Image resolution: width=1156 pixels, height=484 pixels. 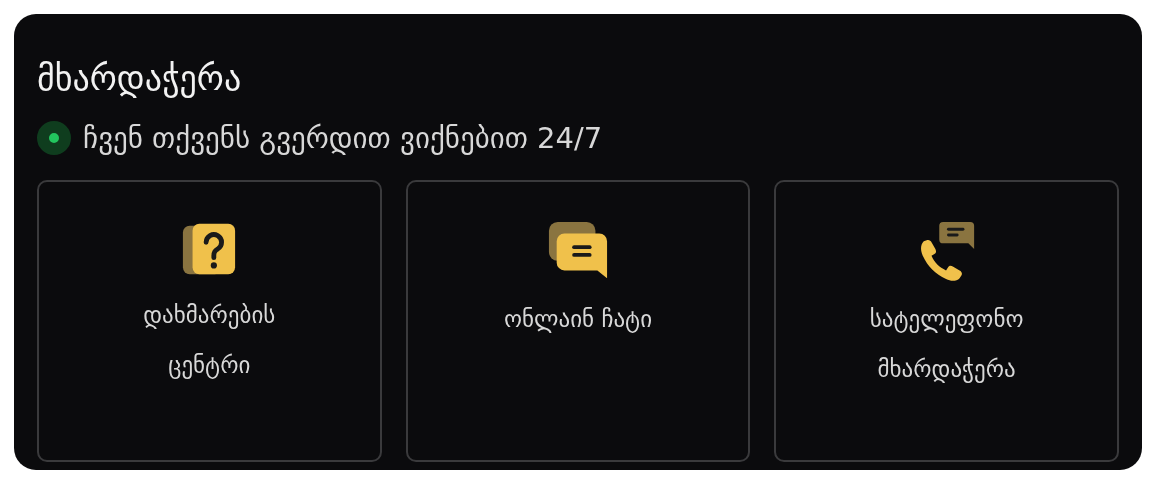 I want to click on panel-title: მხარდაჭერა, so click(x=140, y=78).